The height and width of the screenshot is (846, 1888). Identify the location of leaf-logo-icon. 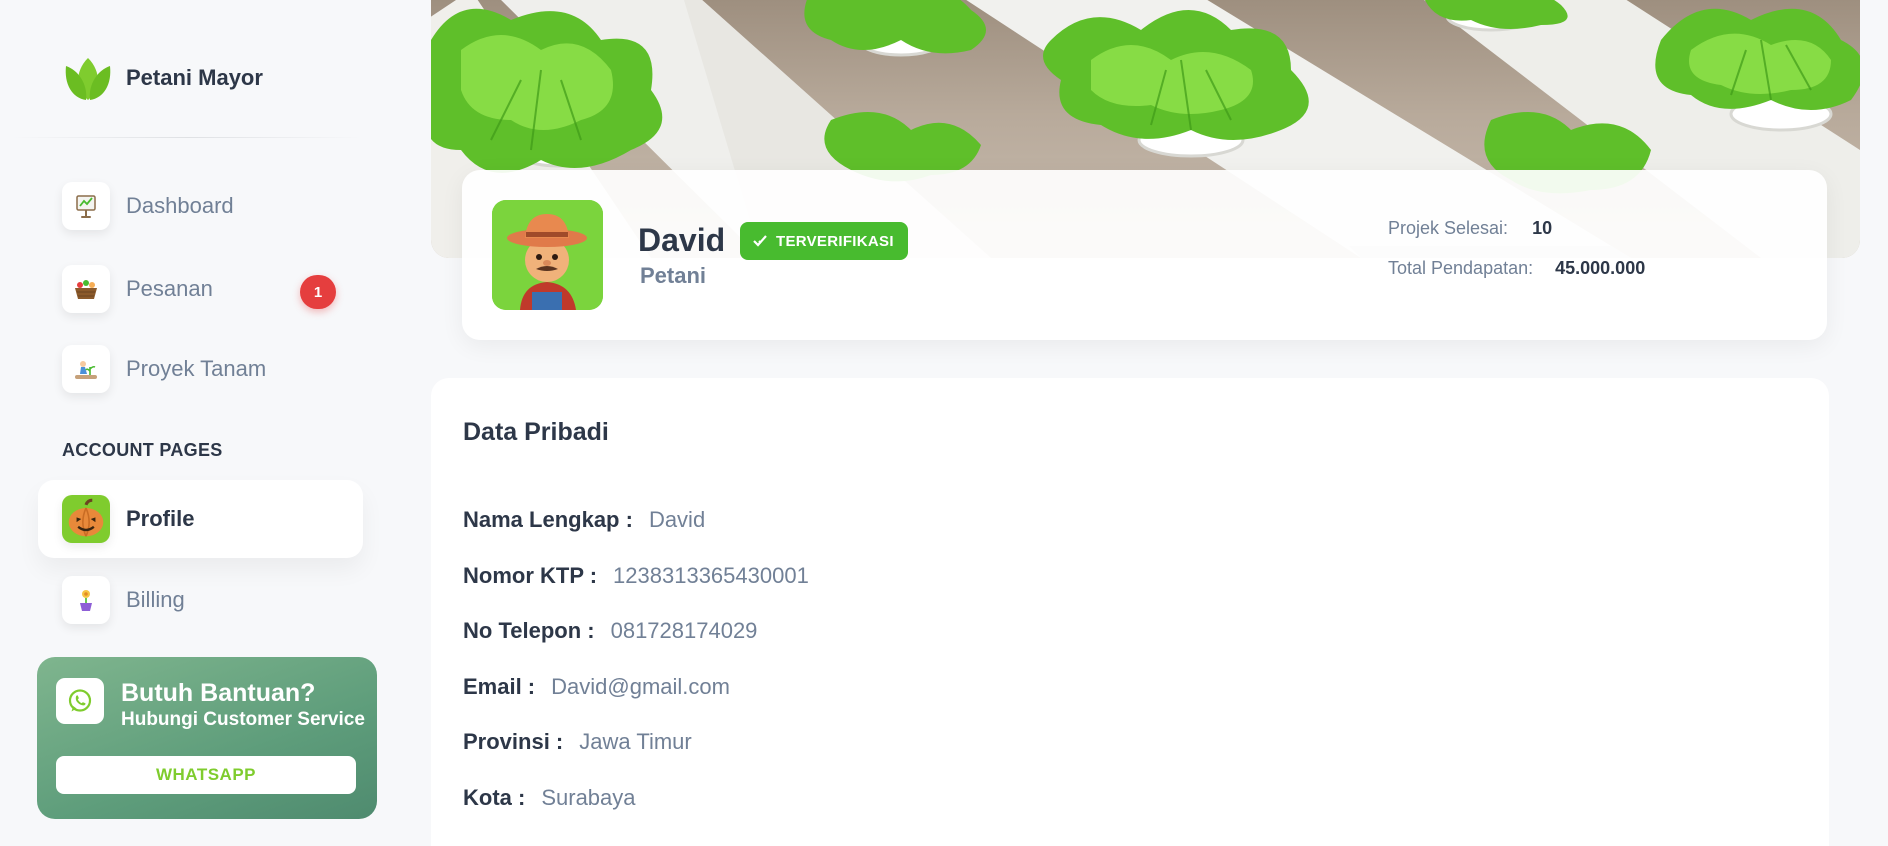
(88, 79).